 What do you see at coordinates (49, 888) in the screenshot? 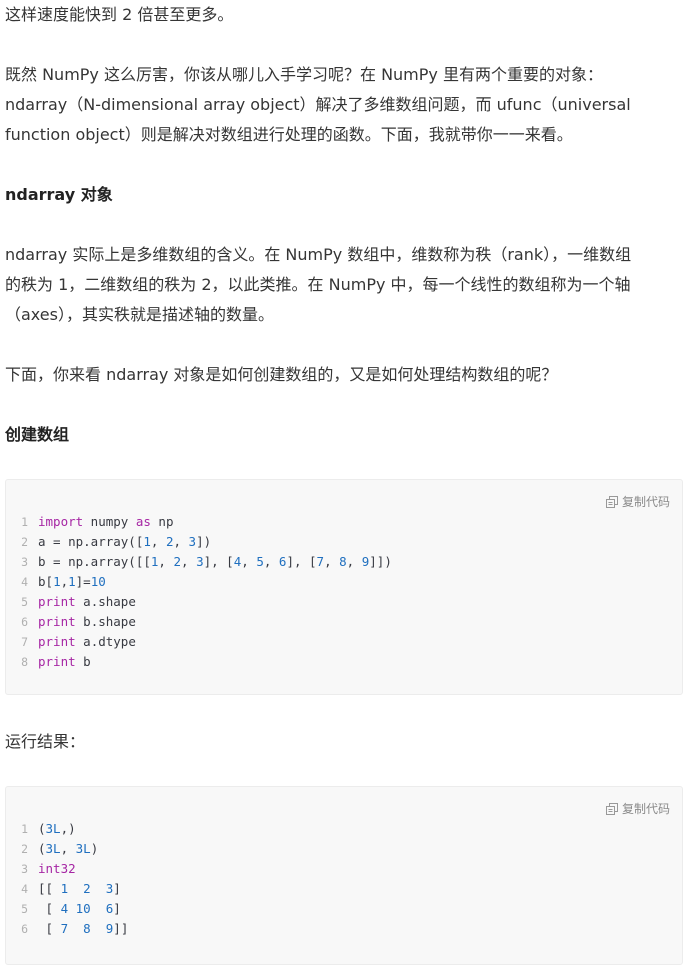
I see `code-token: [[` at bounding box center [49, 888].